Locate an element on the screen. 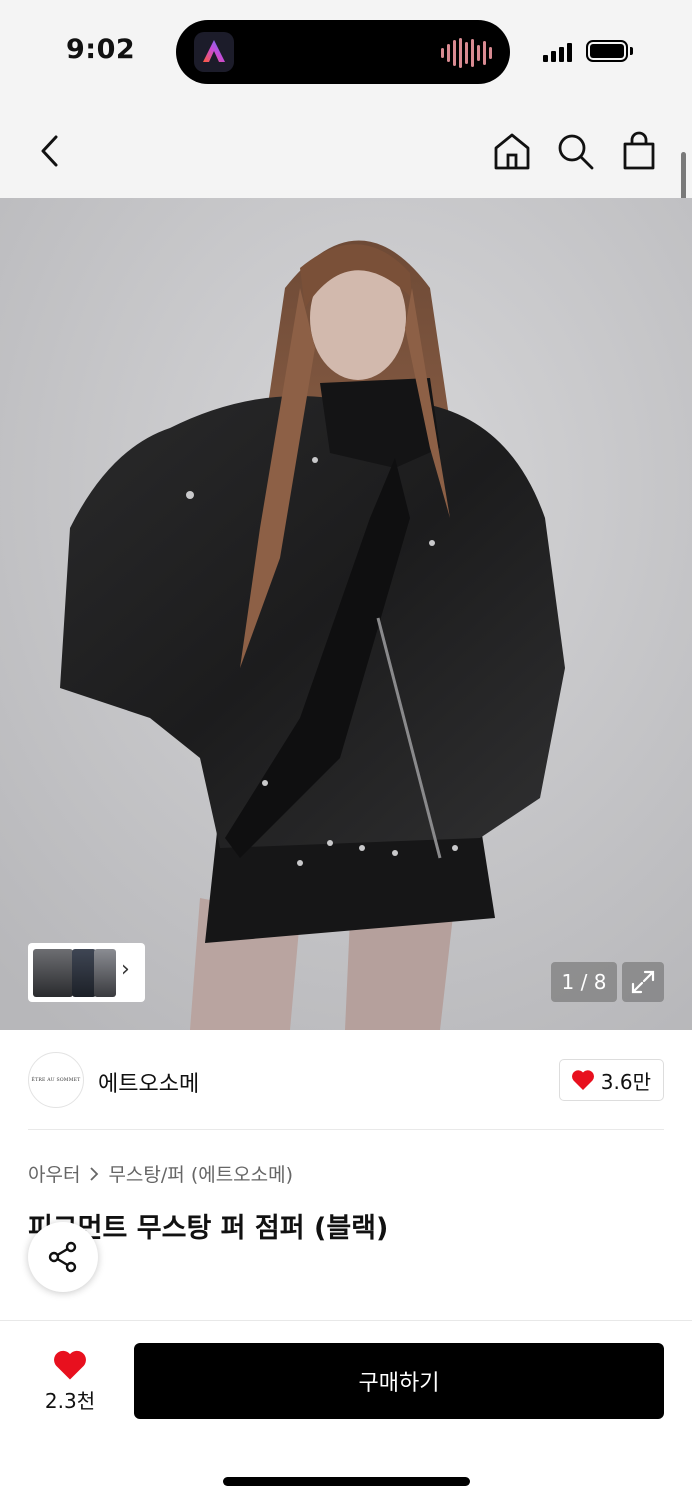 This screenshot has width=692, height=1500. share-icon is located at coordinates (62, 1257).